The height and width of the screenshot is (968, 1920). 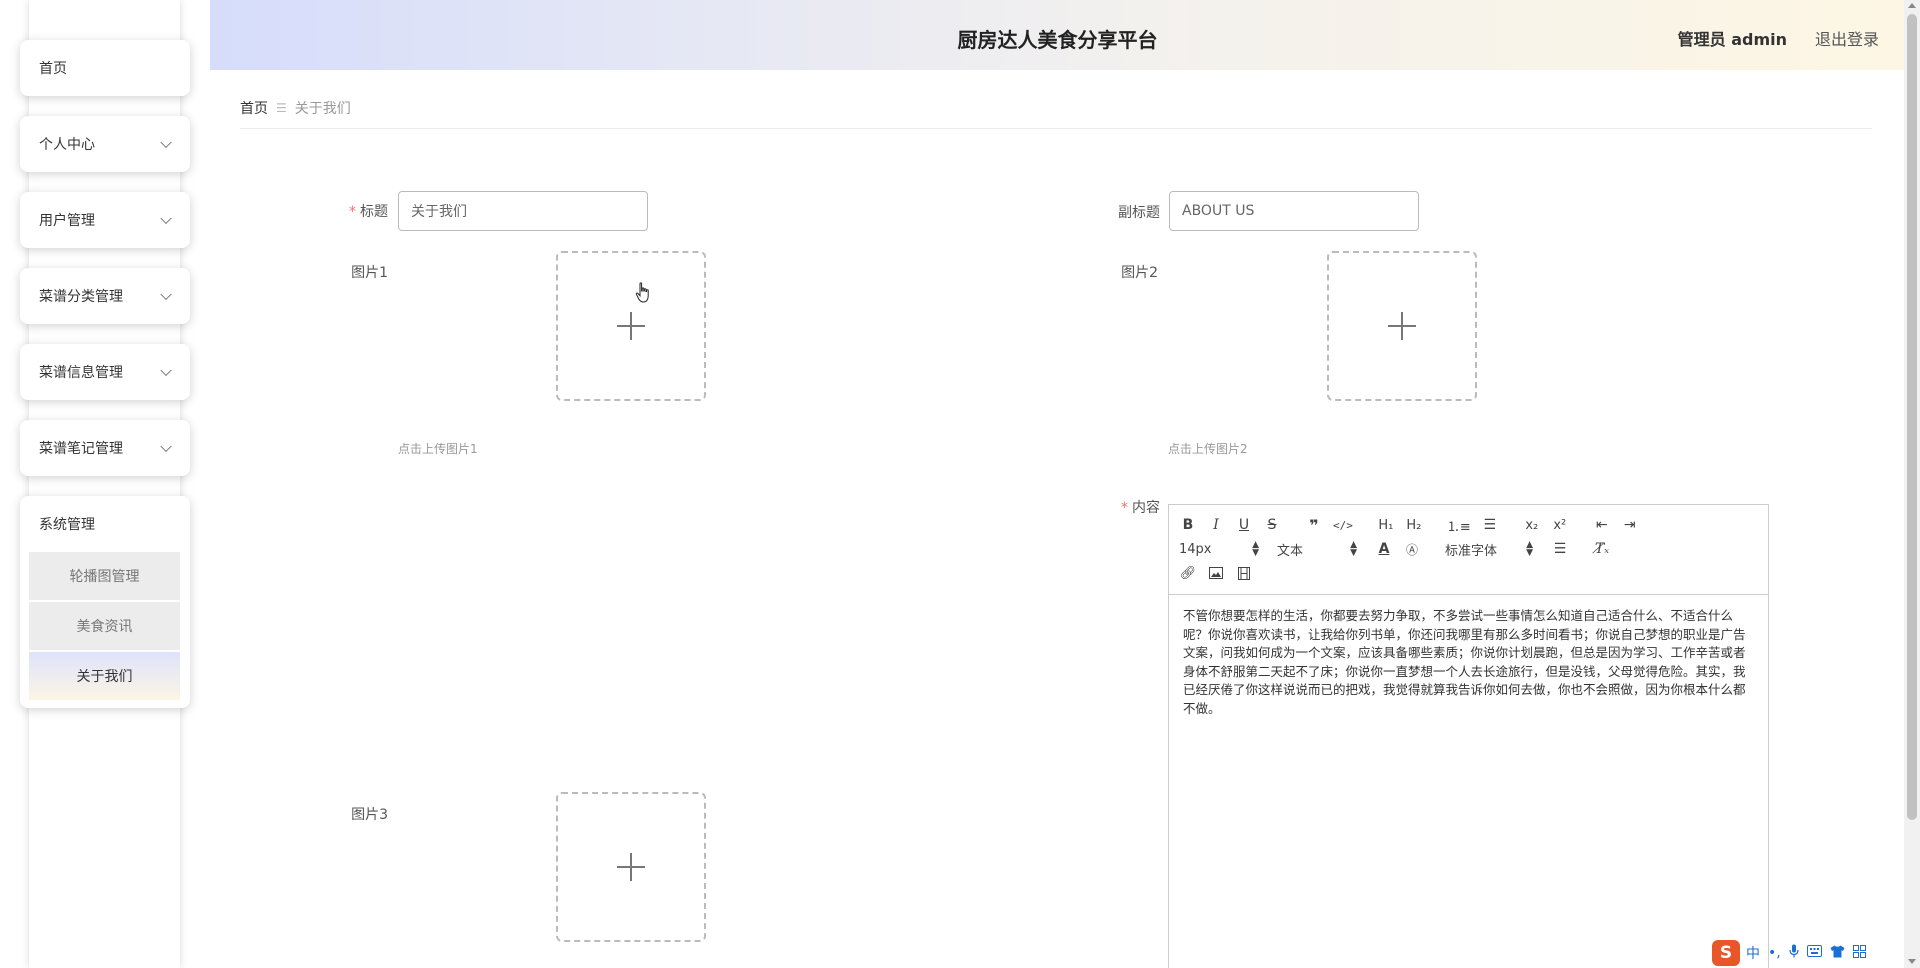 What do you see at coordinates (1140, 508) in the screenshot?
I see `content-label: * 内容` at bounding box center [1140, 508].